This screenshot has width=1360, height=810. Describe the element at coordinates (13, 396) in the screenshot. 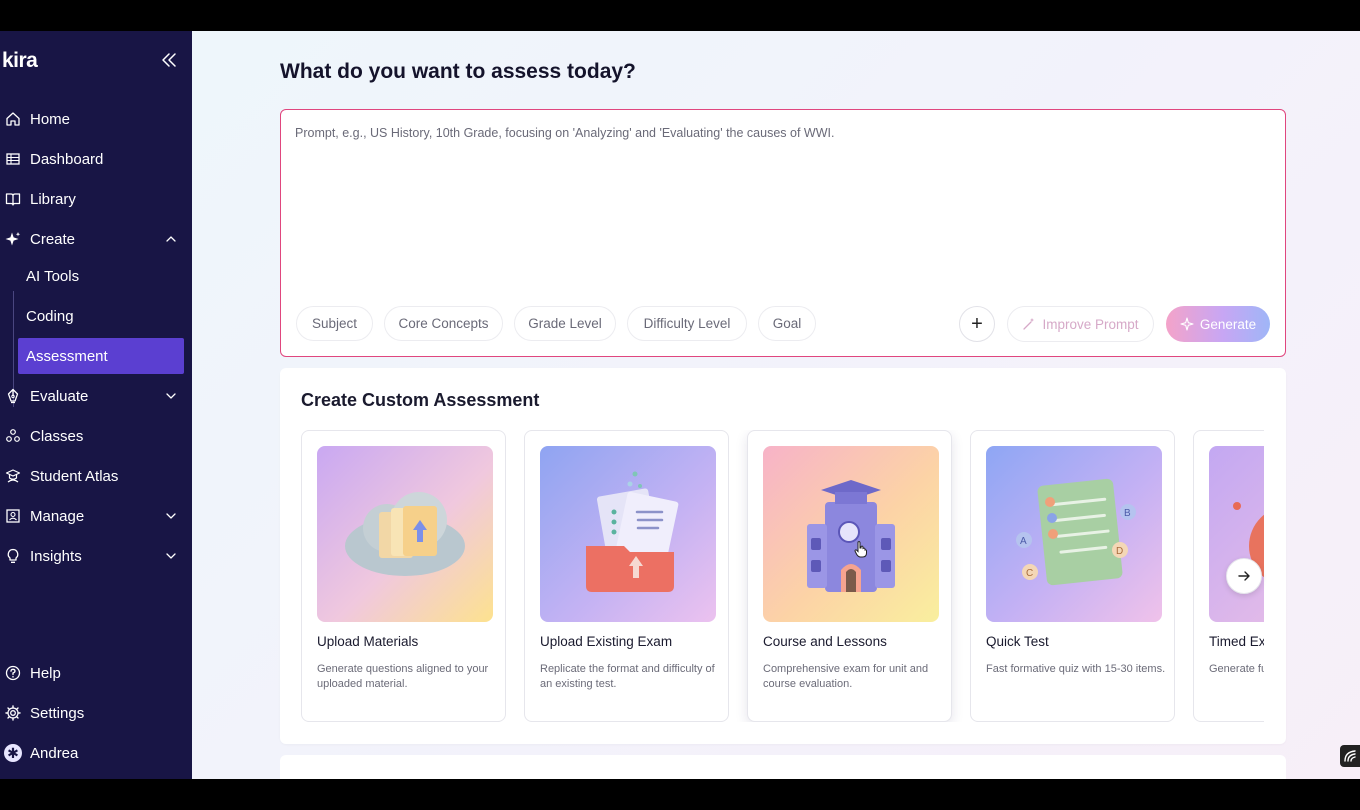

I see `pen-nib-icon` at that location.